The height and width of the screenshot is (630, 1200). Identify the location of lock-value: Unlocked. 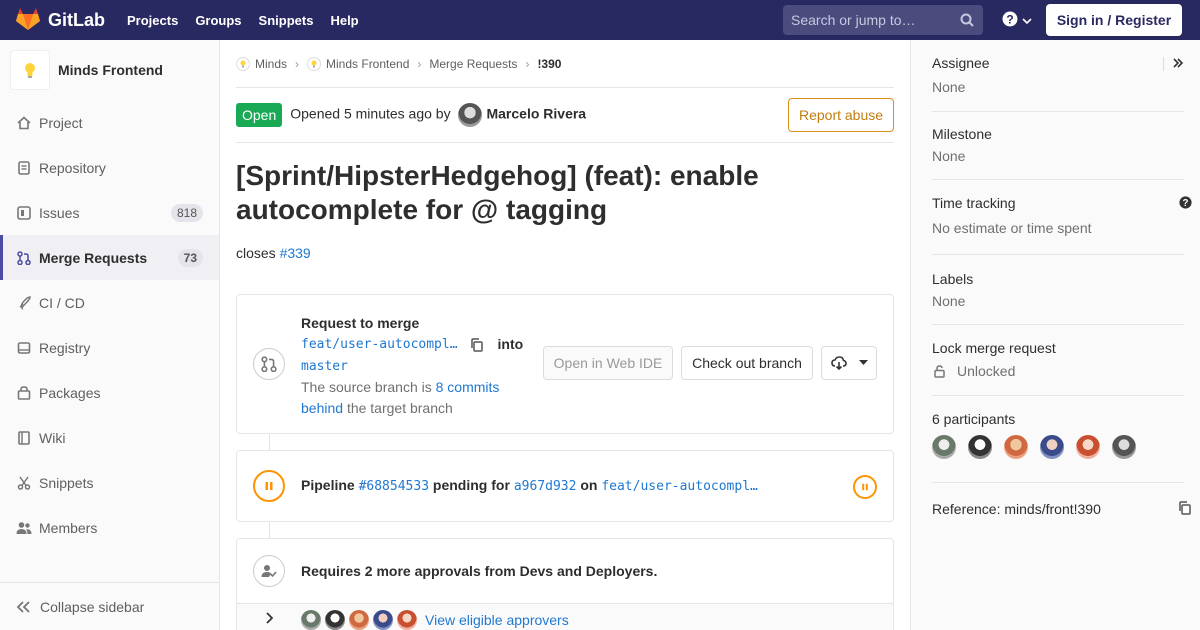
(986, 371).